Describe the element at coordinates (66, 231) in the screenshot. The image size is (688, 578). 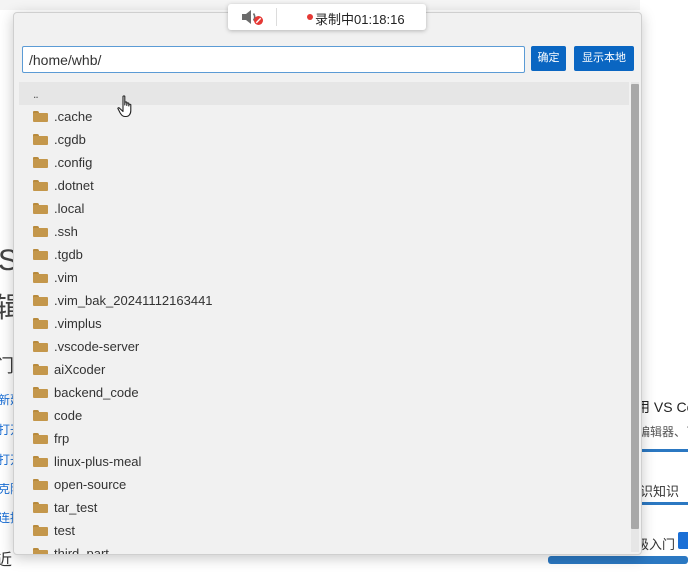
I see `folder-name: .ssh` at that location.